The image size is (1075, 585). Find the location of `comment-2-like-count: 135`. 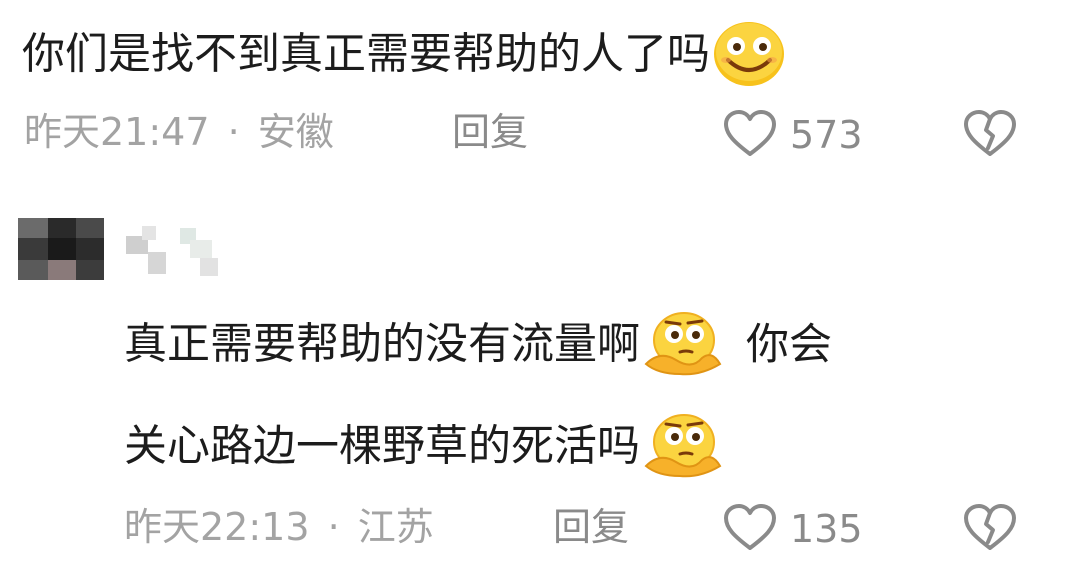

comment-2-like-count: 135 is located at coordinates (826, 529).